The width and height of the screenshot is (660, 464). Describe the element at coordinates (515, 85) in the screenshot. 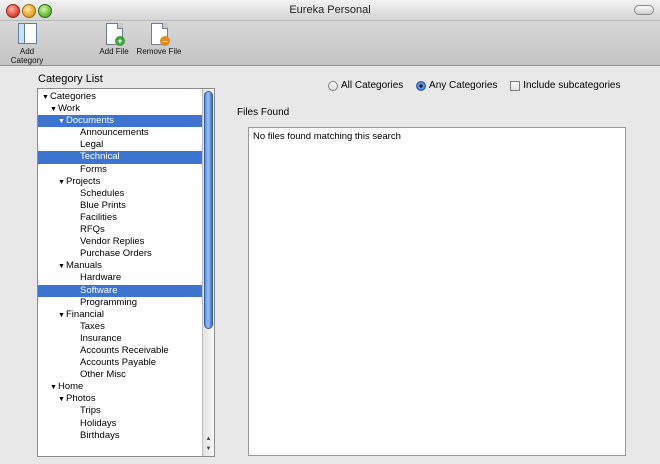

I see `checkbox-icon` at that location.